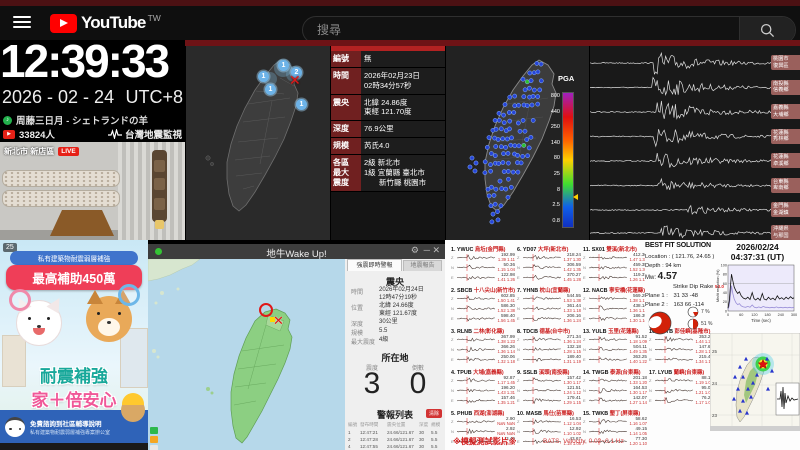 Image resolution: width=800 pixels, height=450 pixels. What do you see at coordinates (114, 134) in the screenshot?
I see `seismic-waveform-icon` at bounding box center [114, 134].